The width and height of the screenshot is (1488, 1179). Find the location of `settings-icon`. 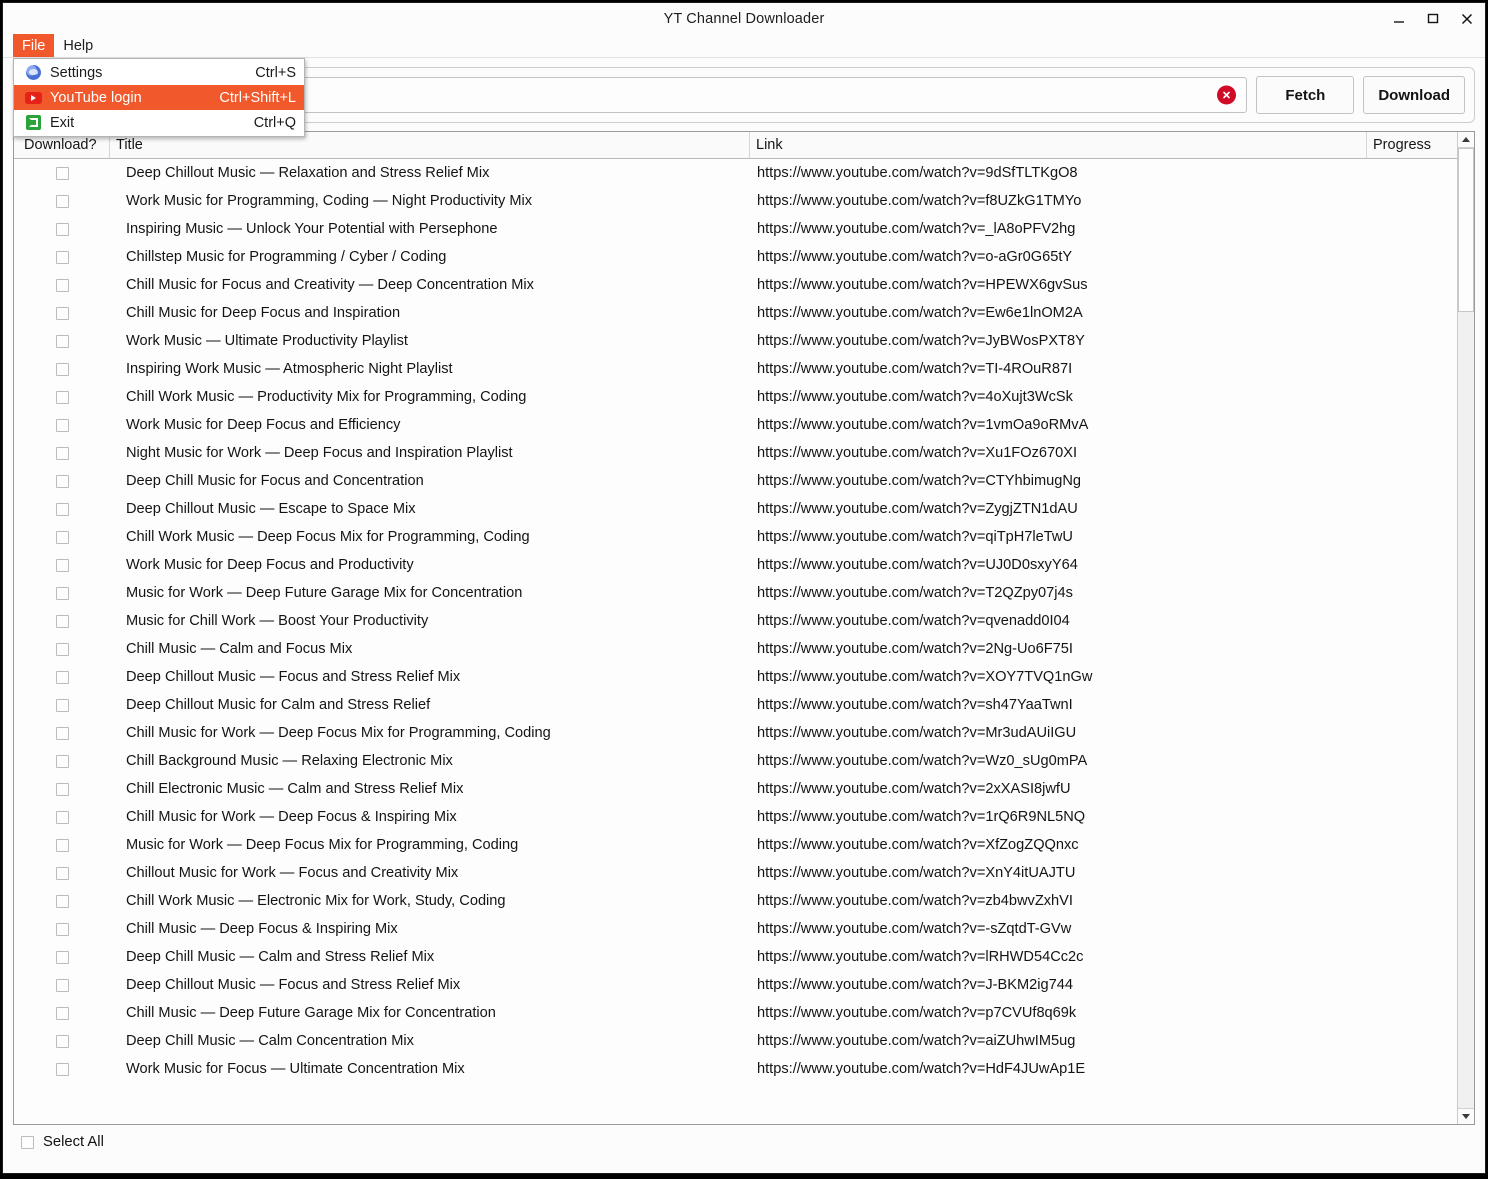

settings-icon is located at coordinates (33, 73).